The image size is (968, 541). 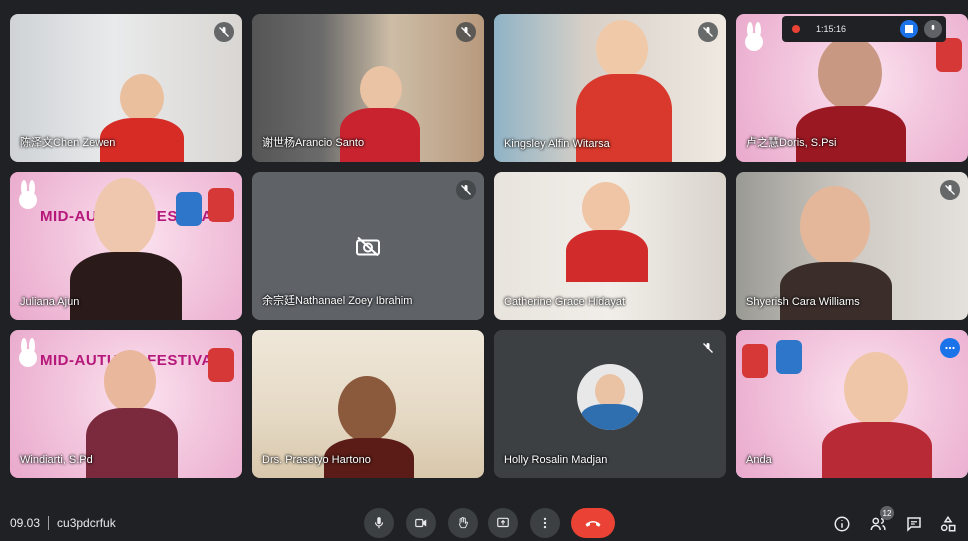 What do you see at coordinates (50, 302) in the screenshot?
I see `participant-name: Juliana Ajun` at bounding box center [50, 302].